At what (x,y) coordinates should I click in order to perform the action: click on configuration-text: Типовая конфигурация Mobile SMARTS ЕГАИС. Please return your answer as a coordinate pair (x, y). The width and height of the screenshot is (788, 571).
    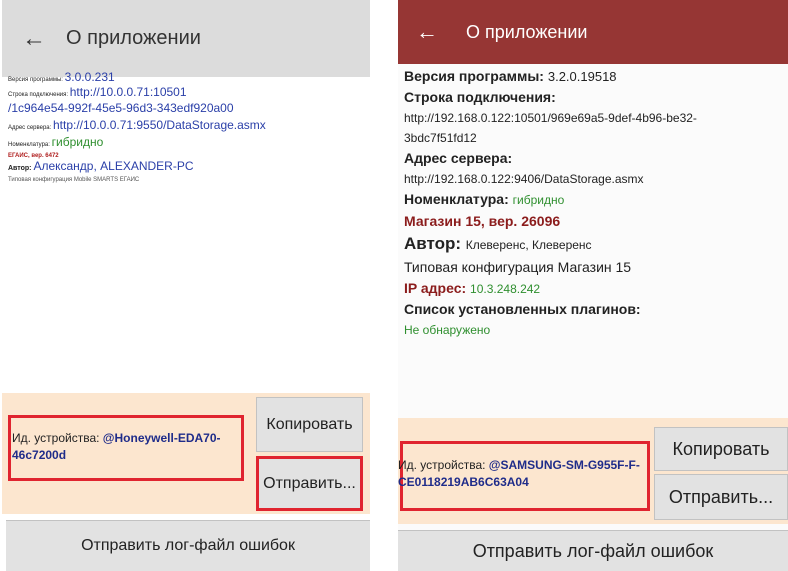
    Looking at the image, I should click on (74, 180).